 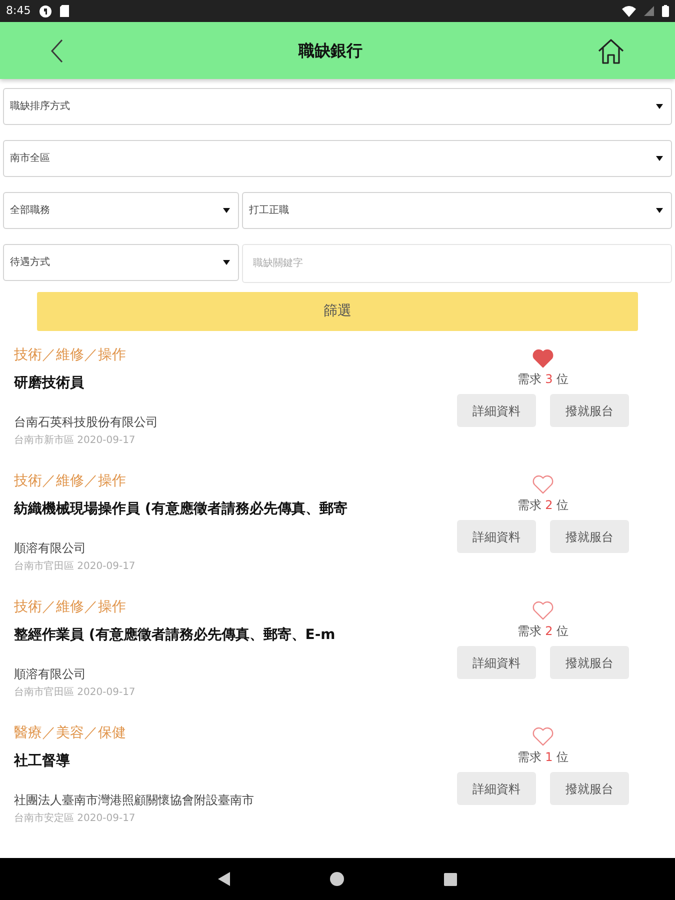 I want to click on recents-nav-icon, so click(x=450, y=879).